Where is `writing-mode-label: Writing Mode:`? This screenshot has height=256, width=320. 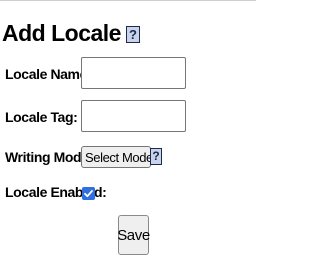 writing-mode-label: Writing Mode: is located at coordinates (49, 157).